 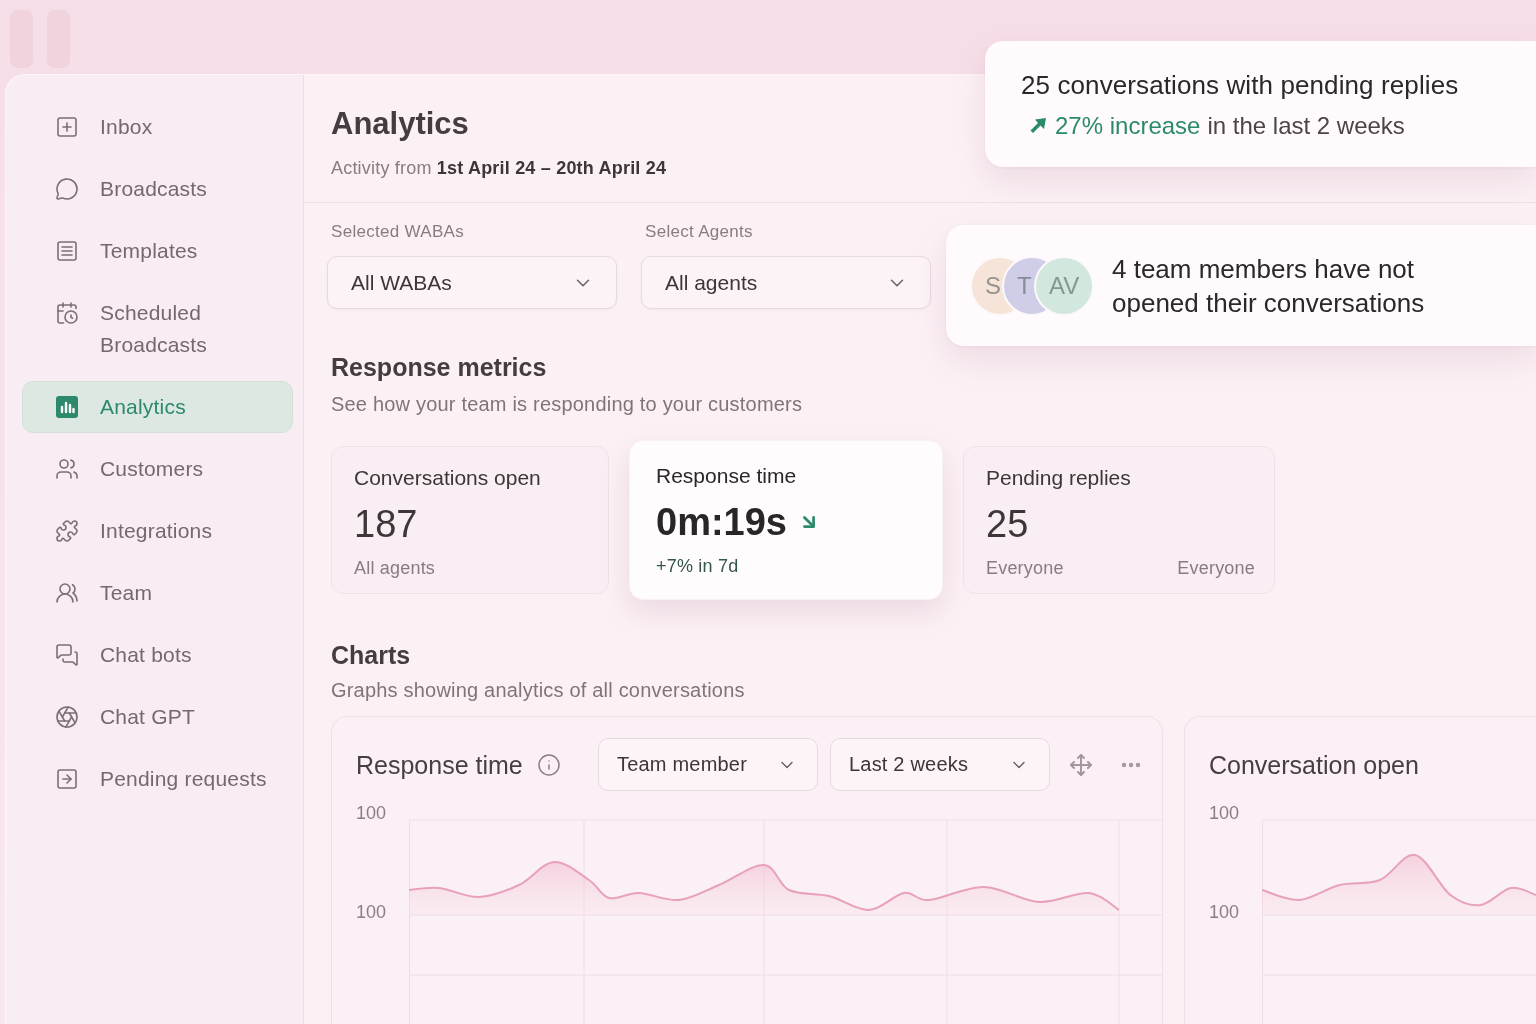 I want to click on sidebar-item: Inbox, so click(x=157, y=127).